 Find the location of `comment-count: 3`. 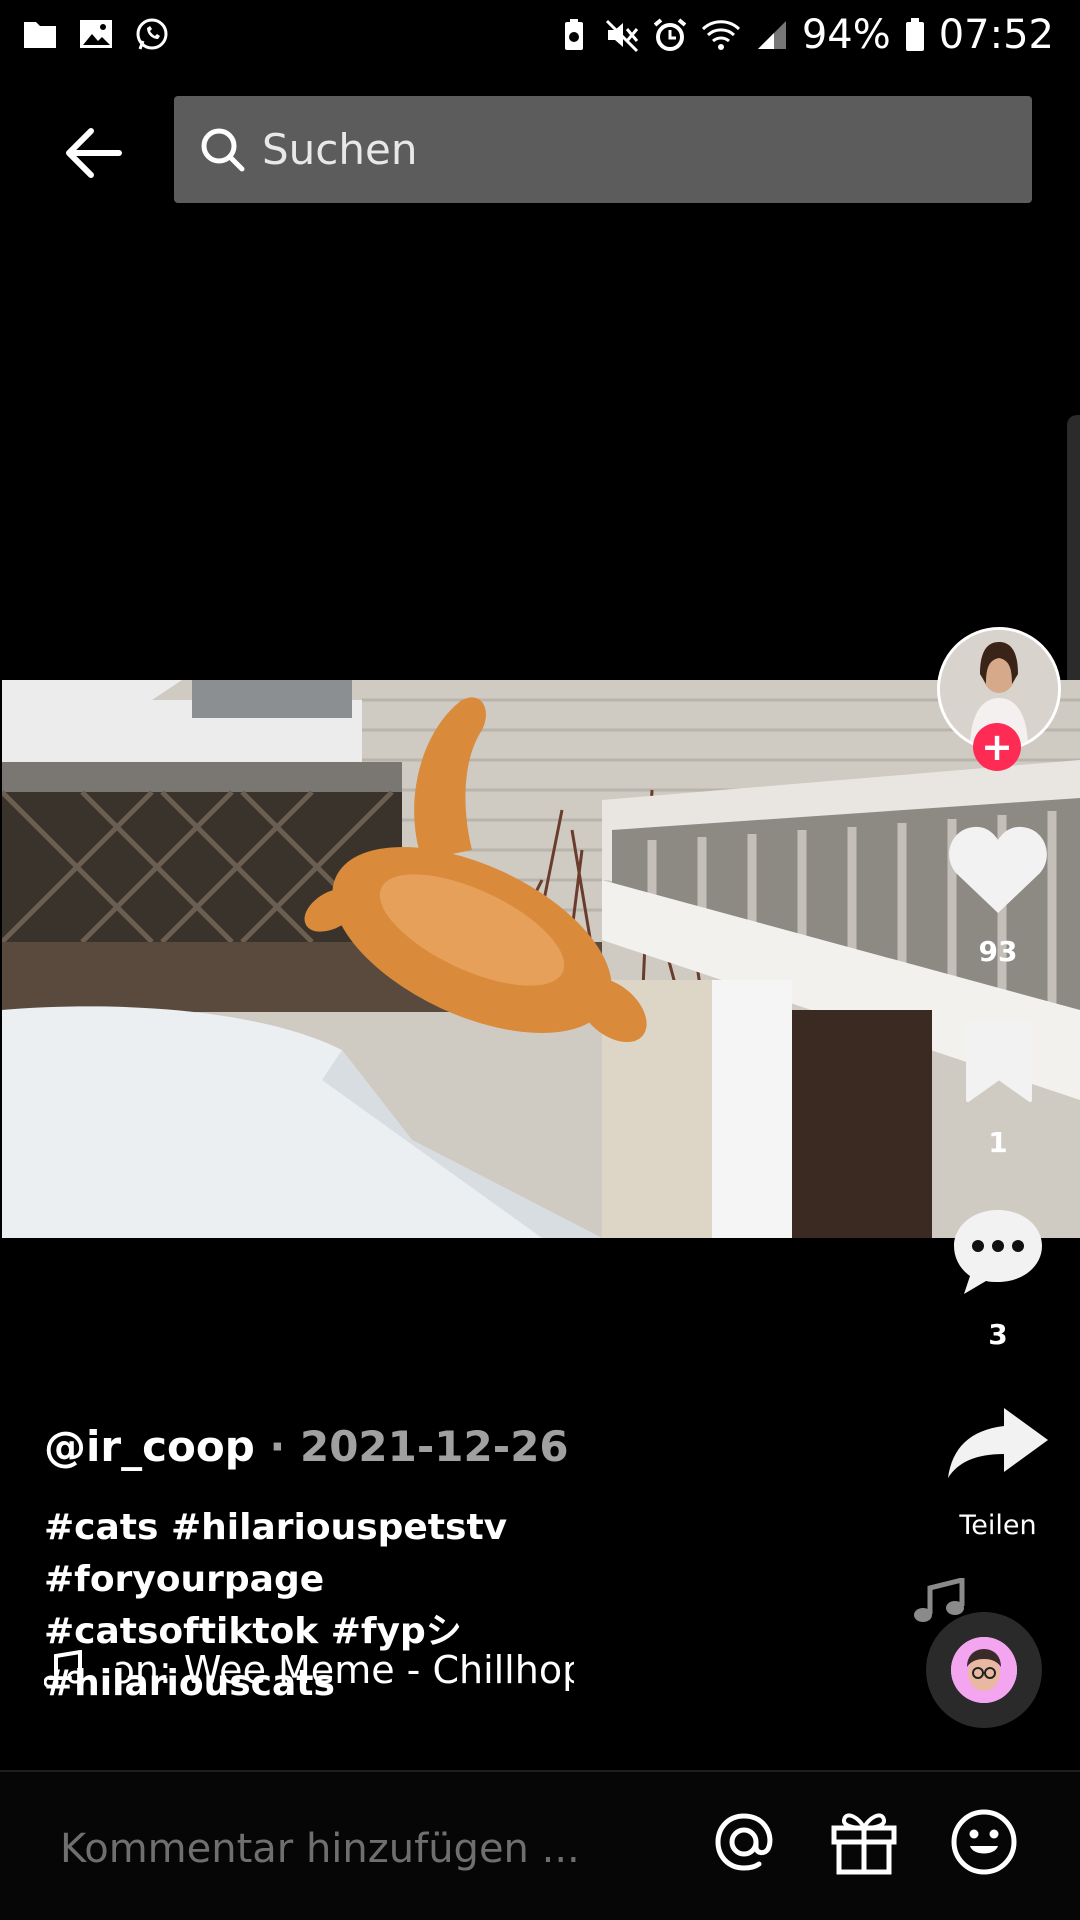

comment-count: 3 is located at coordinates (998, 1334).